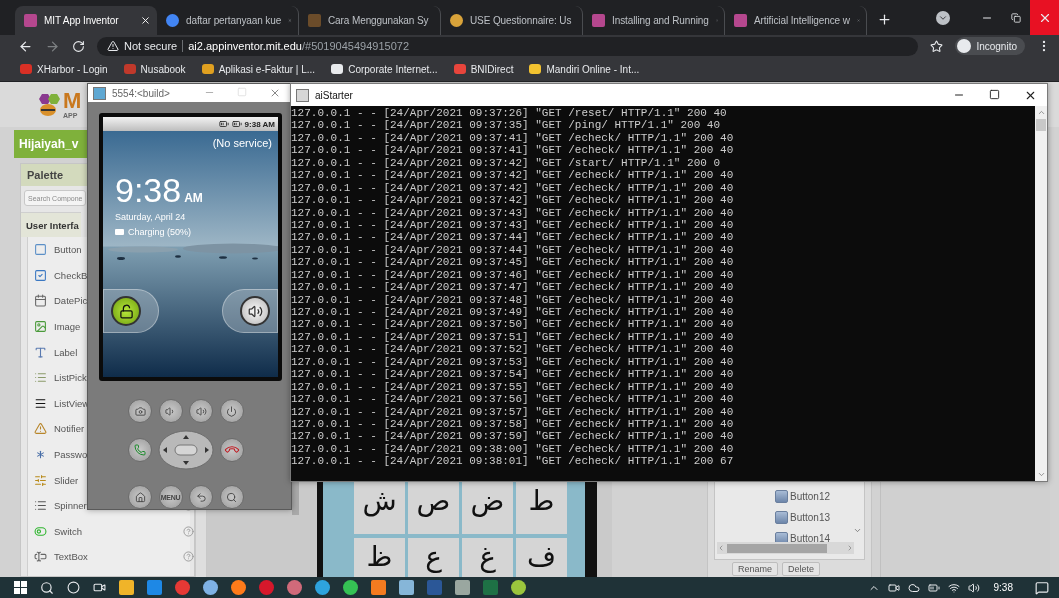  What do you see at coordinates (513, 324) in the screenshot?
I see `log-line: 127.0.0.1 - - [24/Apr/2021 09:37:50] "GET /echeck/ HTTP/1.1" 200 40` at bounding box center [513, 324].